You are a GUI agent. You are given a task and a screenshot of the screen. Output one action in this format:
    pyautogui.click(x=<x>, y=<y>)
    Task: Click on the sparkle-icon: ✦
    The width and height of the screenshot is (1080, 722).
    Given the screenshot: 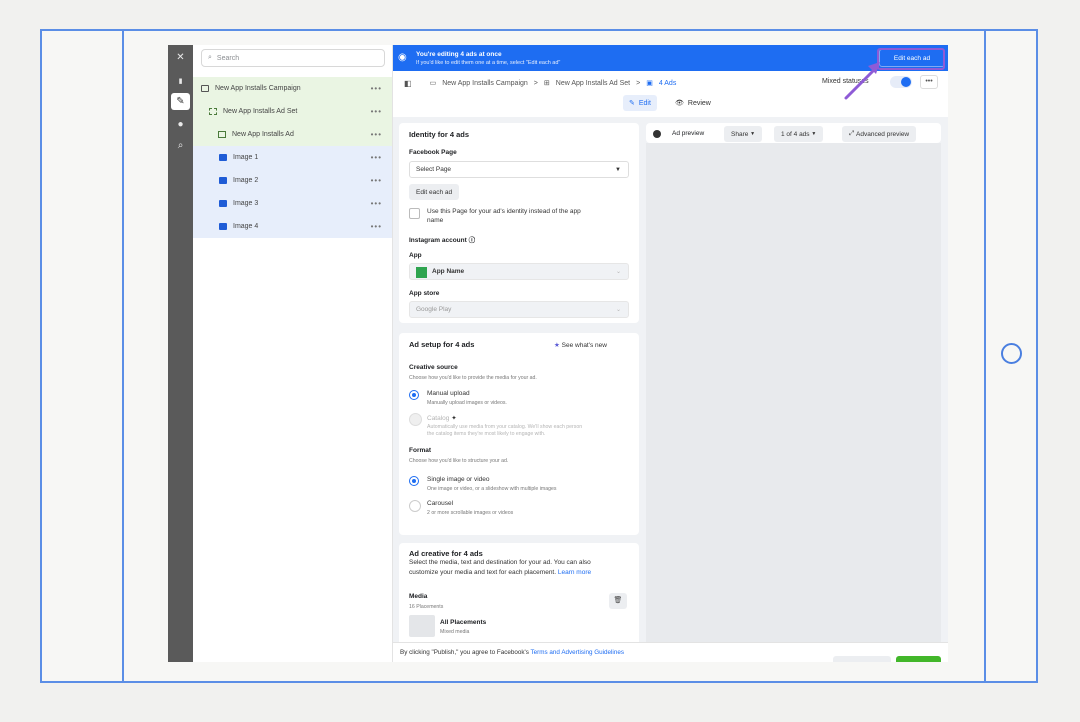 What is the action you would take?
    pyautogui.click(x=454, y=418)
    